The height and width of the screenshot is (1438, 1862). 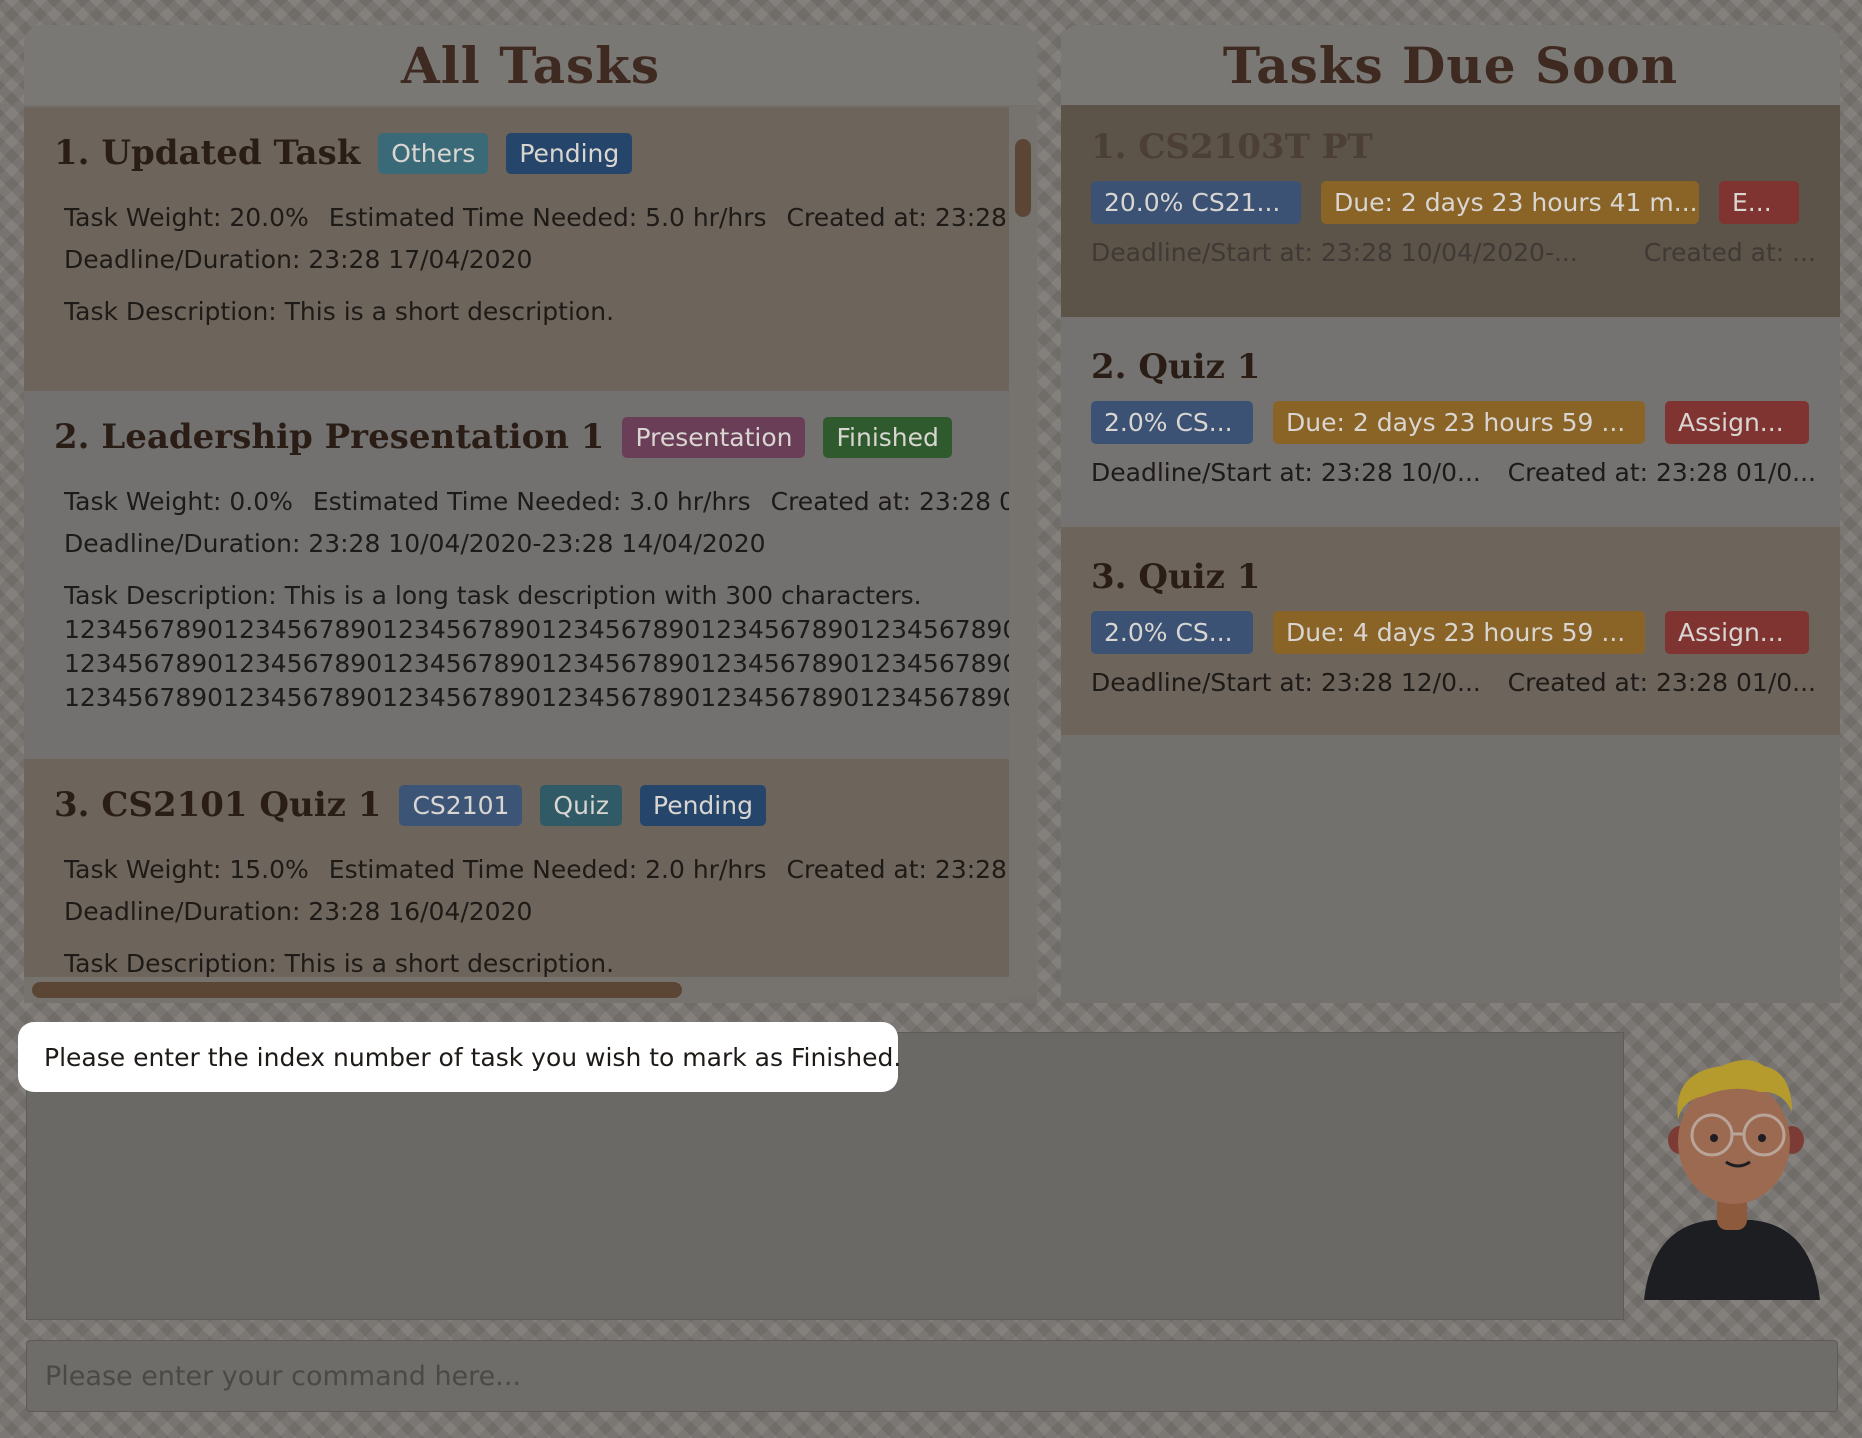 What do you see at coordinates (298, 911) in the screenshot?
I see `task-deadline: Deadline/Duration: 23:28 16/04/2020` at bounding box center [298, 911].